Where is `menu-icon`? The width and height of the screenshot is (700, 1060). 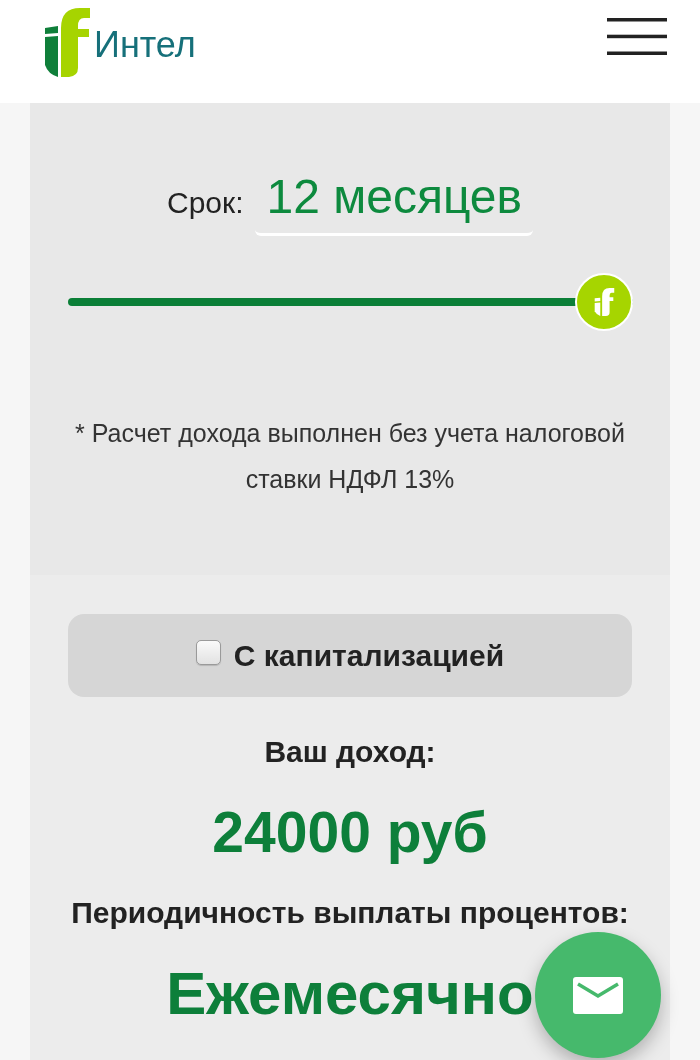 menu-icon is located at coordinates (637, 36).